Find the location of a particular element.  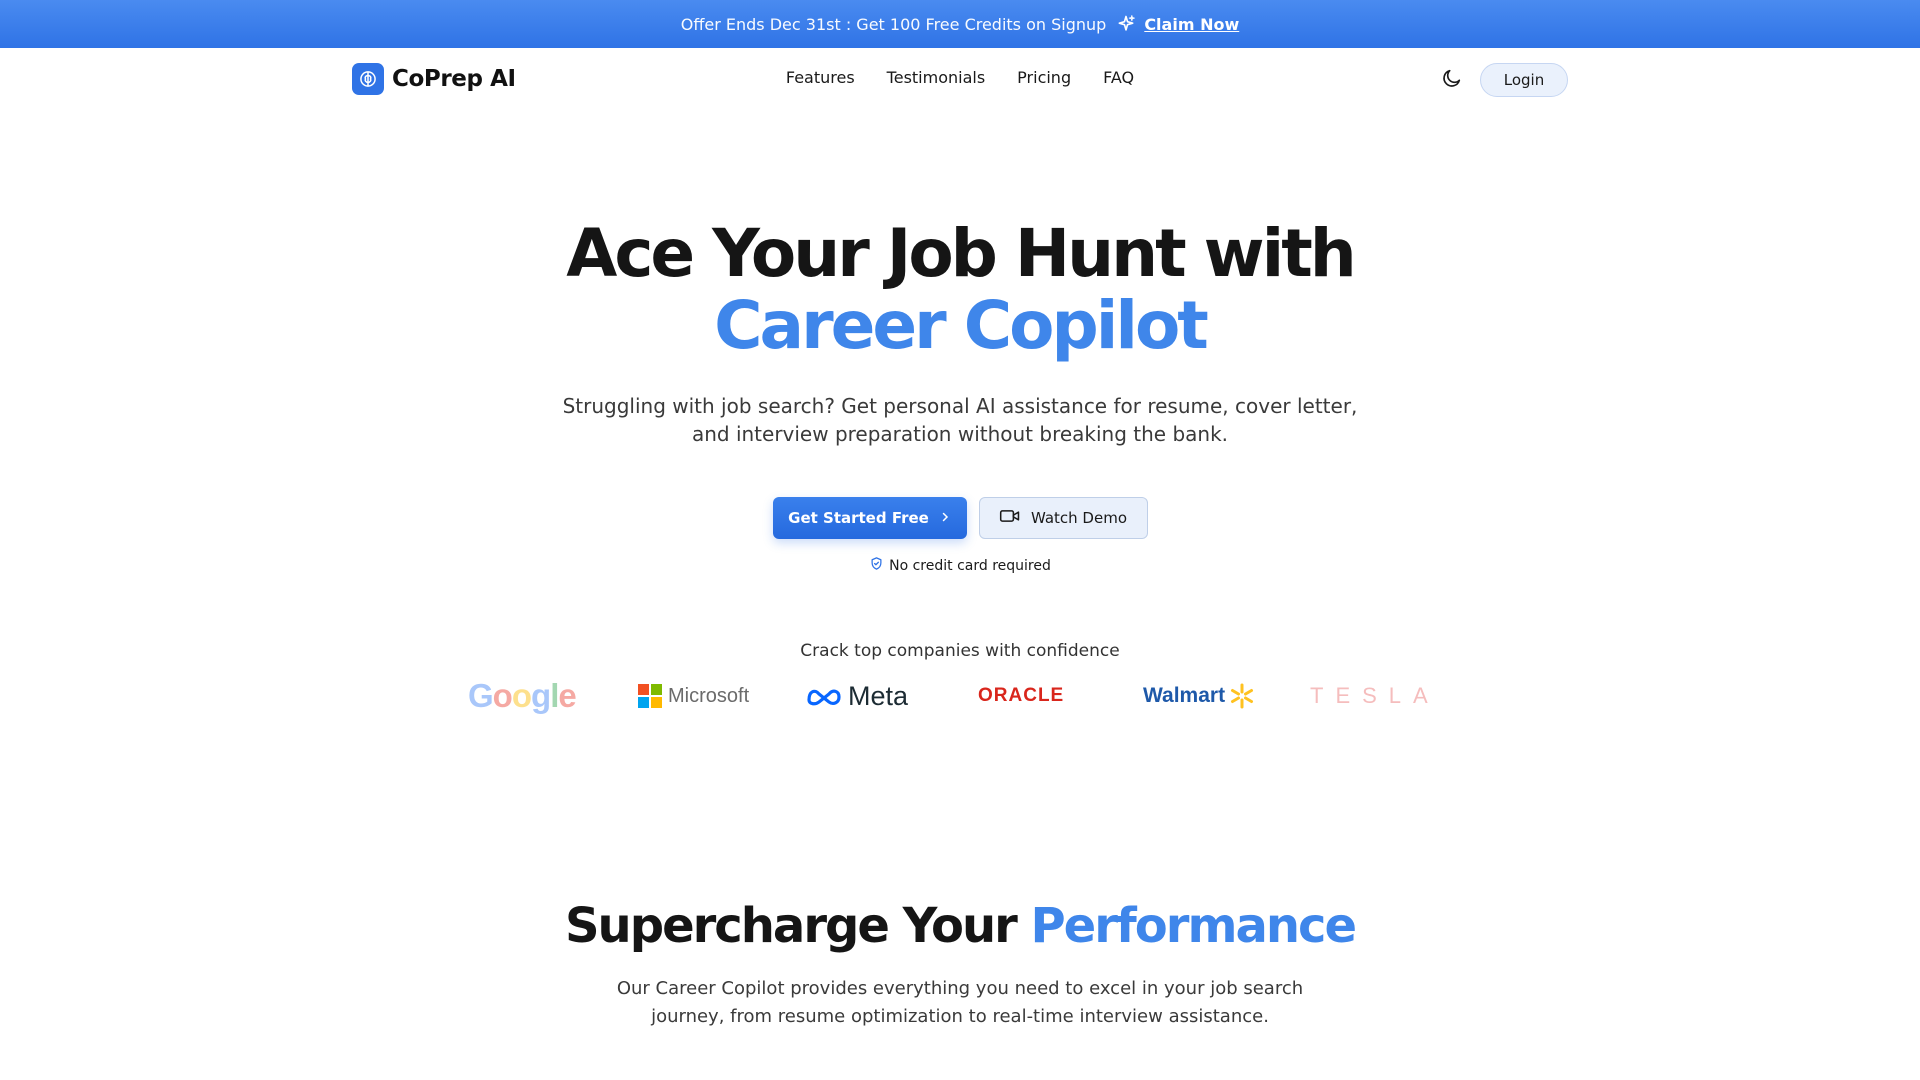

hero-title: Ace Your Job Hunt with Career Copilot is located at coordinates (960, 290).